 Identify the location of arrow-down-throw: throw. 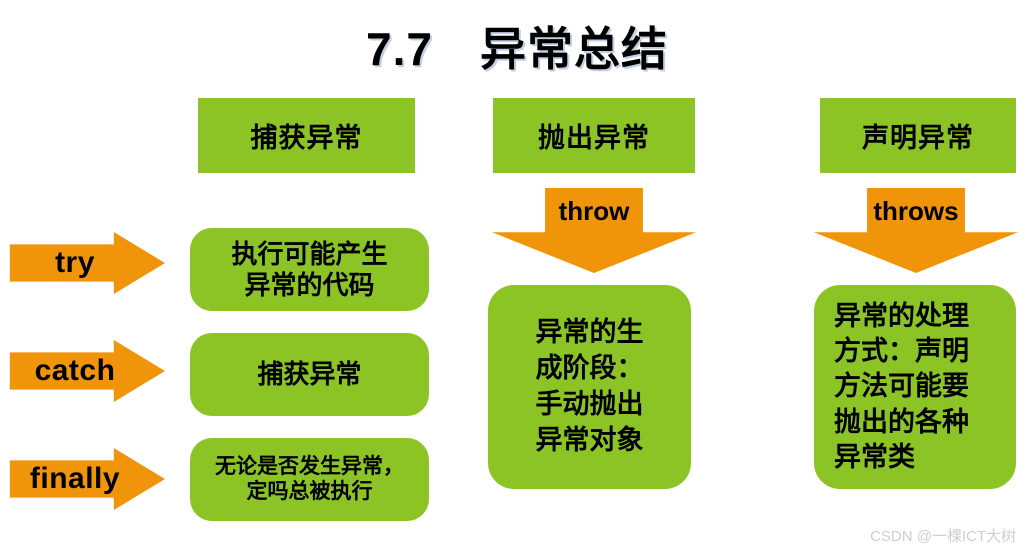
(594, 230).